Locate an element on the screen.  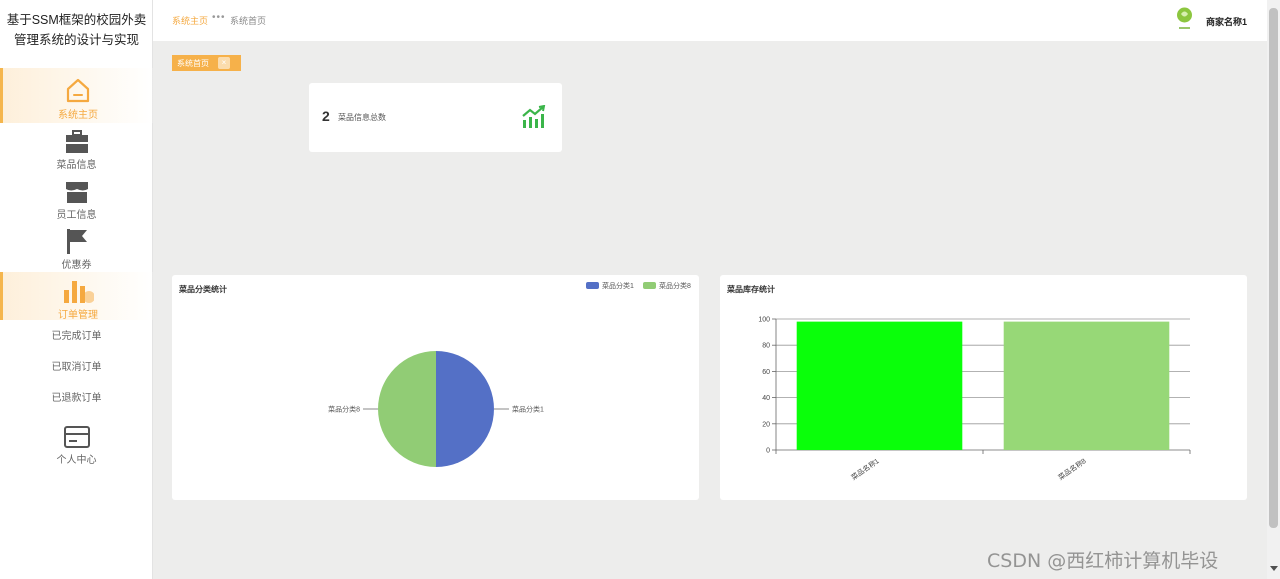
y-tick-label: 40 is located at coordinates (766, 398).